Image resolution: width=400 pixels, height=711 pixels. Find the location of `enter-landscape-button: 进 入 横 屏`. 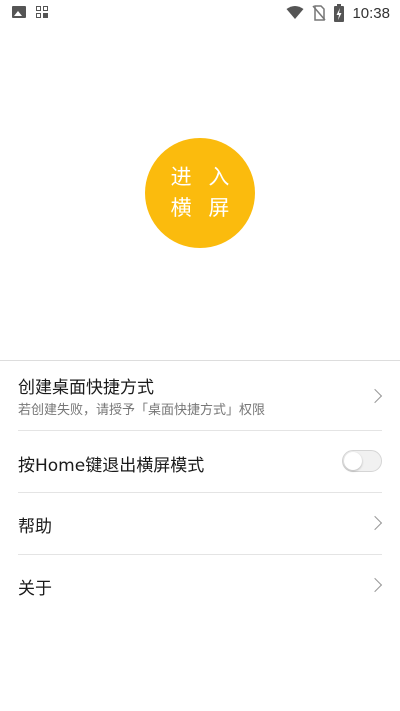

enter-landscape-button: 进 入 横 屏 is located at coordinates (200, 193).